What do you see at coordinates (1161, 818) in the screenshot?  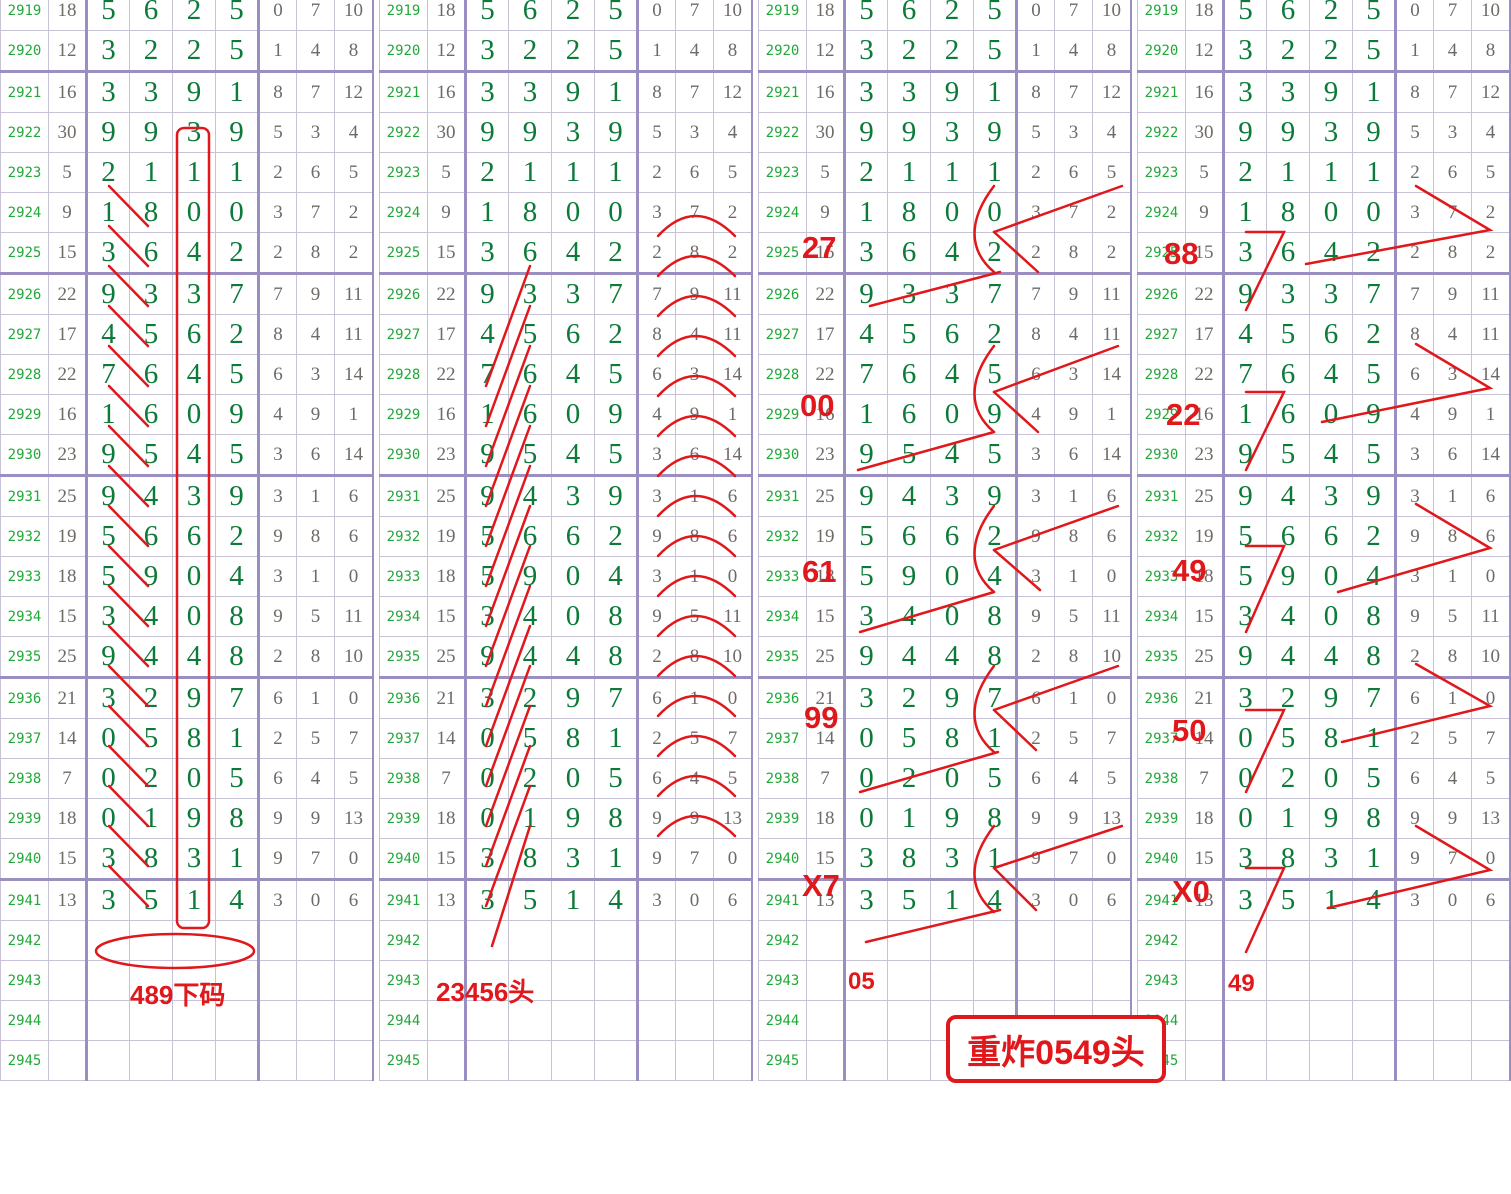 I see `period-cell: 2939` at bounding box center [1161, 818].